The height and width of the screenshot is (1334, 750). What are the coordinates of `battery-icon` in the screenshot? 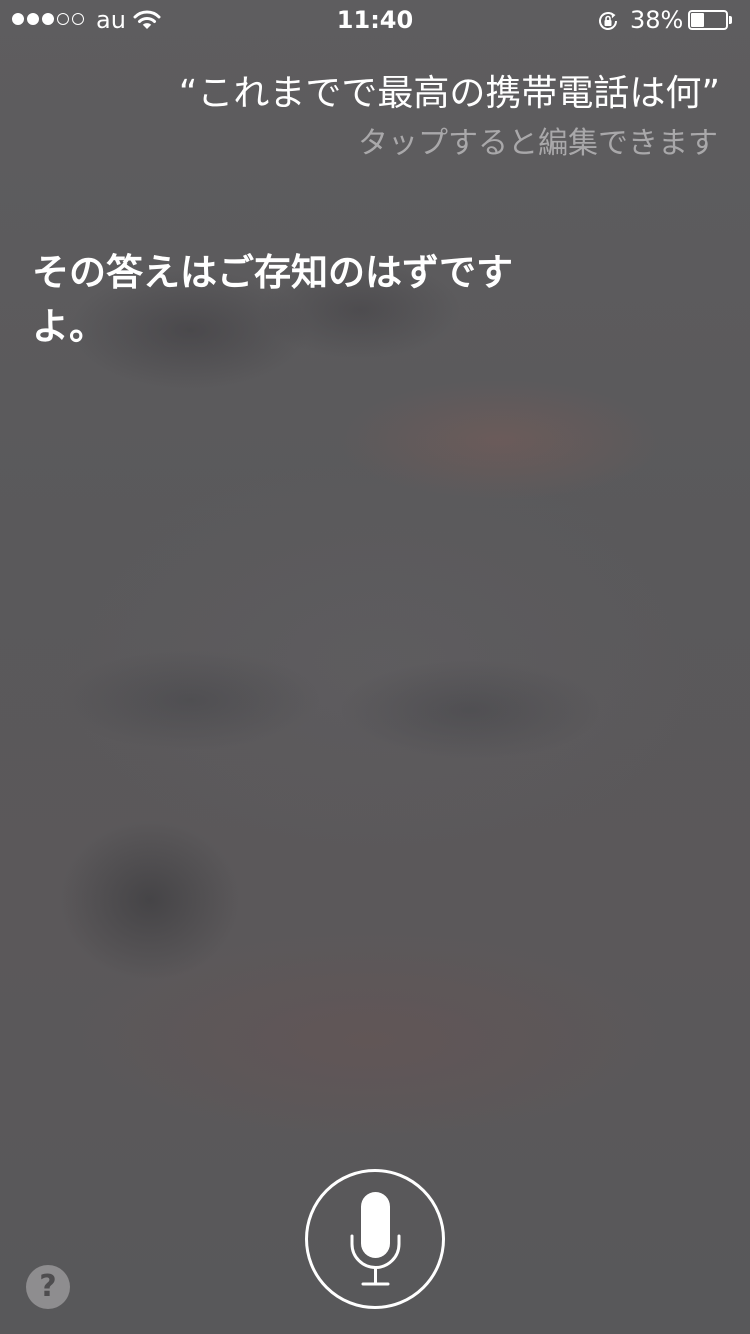 It's located at (710, 20).